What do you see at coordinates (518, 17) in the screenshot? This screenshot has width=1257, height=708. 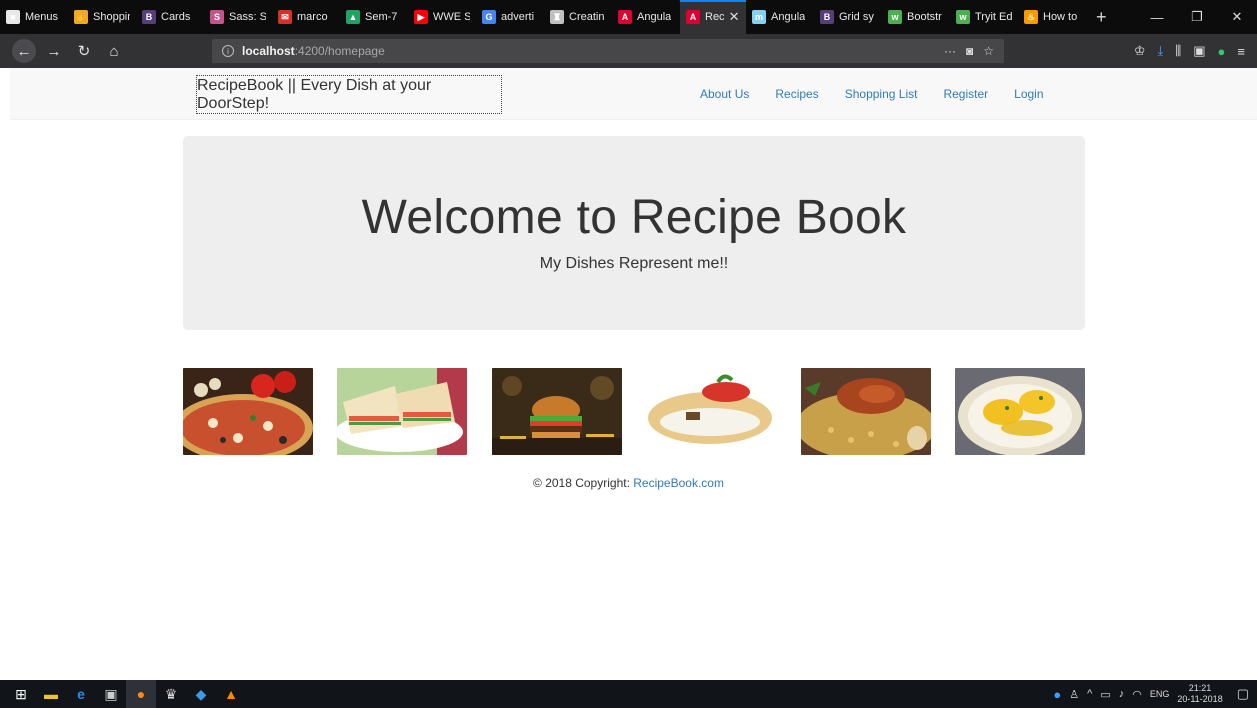 I see `tab-title: adverti` at bounding box center [518, 17].